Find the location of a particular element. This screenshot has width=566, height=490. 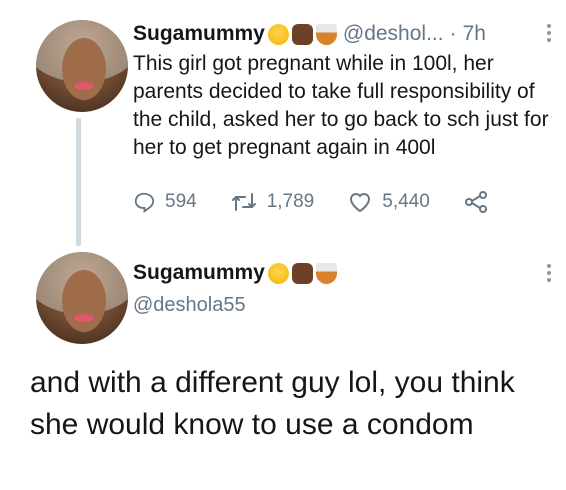

retweet-button: 1,789 is located at coordinates (273, 202).